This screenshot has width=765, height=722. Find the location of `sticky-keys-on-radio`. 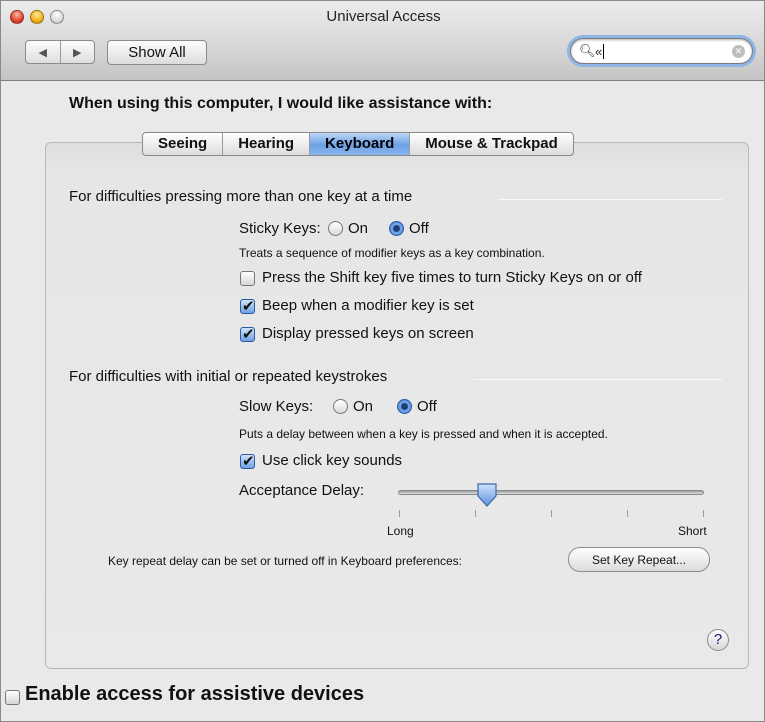

sticky-keys-on-radio is located at coordinates (335, 228).